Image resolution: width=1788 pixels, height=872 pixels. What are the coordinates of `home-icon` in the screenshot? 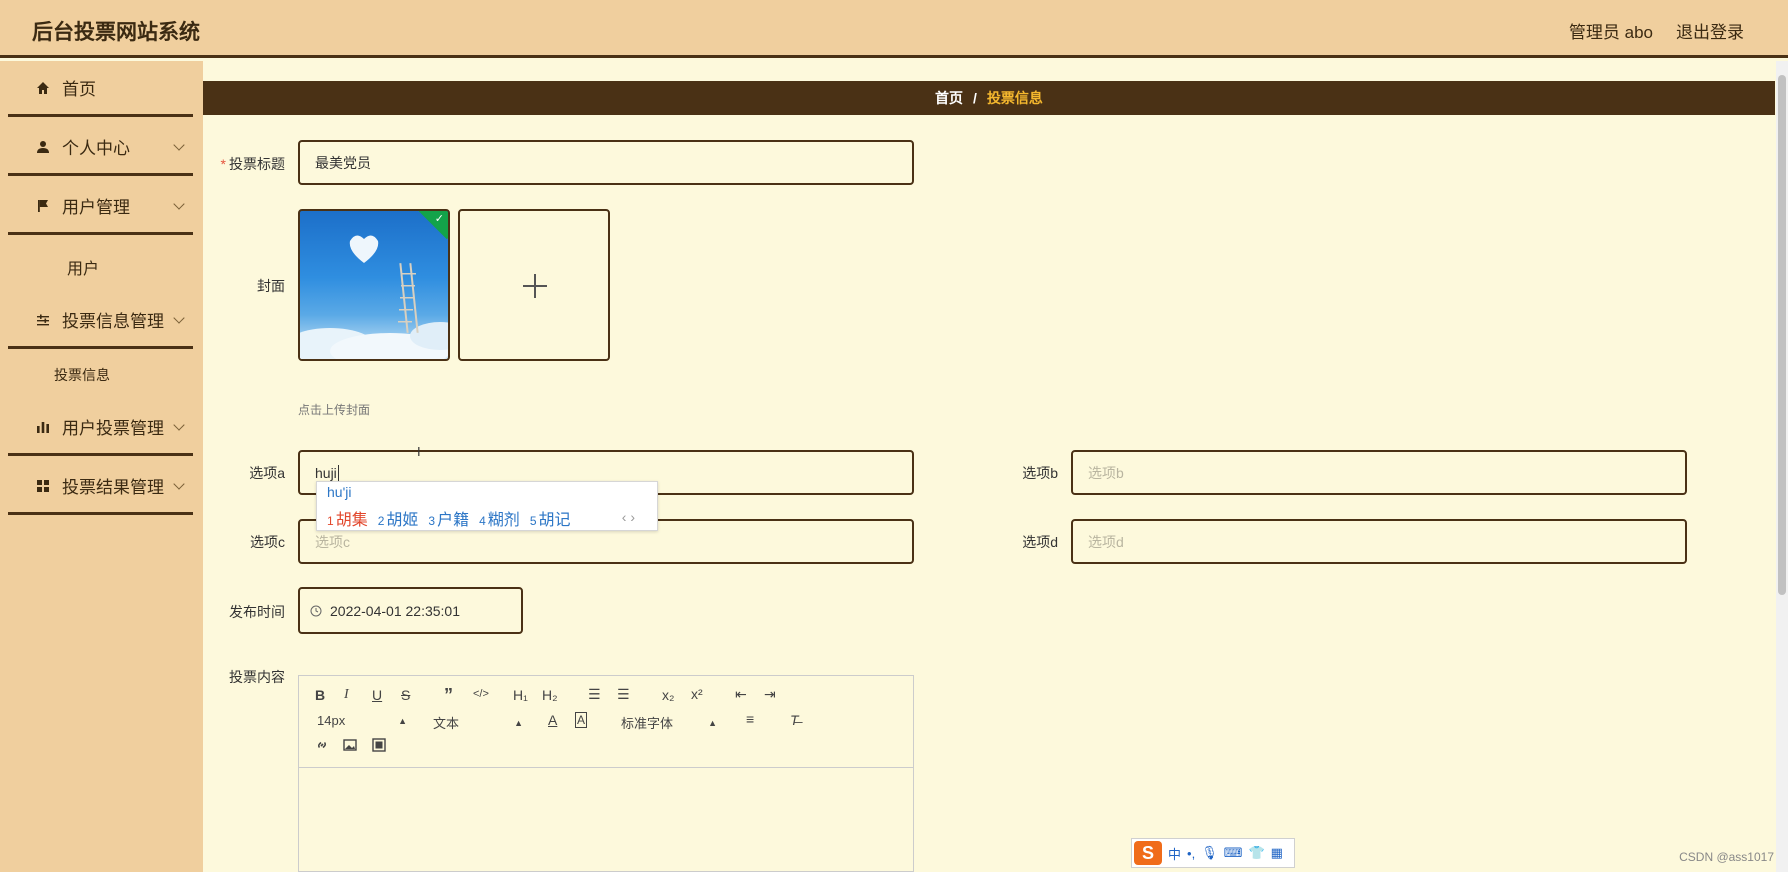 It's located at (43, 88).